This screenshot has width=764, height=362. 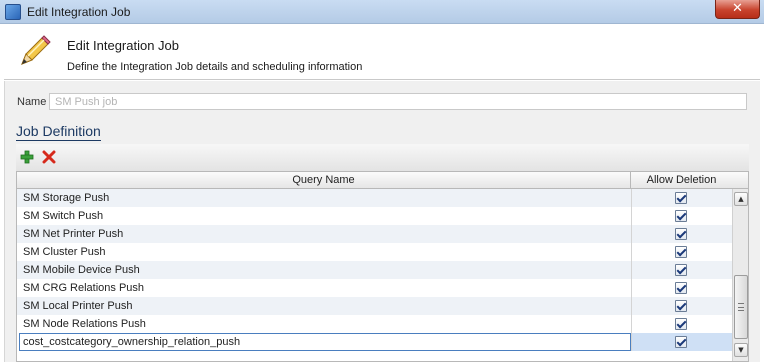 I want to click on query-name-cell: SM Local Printer Push, so click(x=78, y=306).